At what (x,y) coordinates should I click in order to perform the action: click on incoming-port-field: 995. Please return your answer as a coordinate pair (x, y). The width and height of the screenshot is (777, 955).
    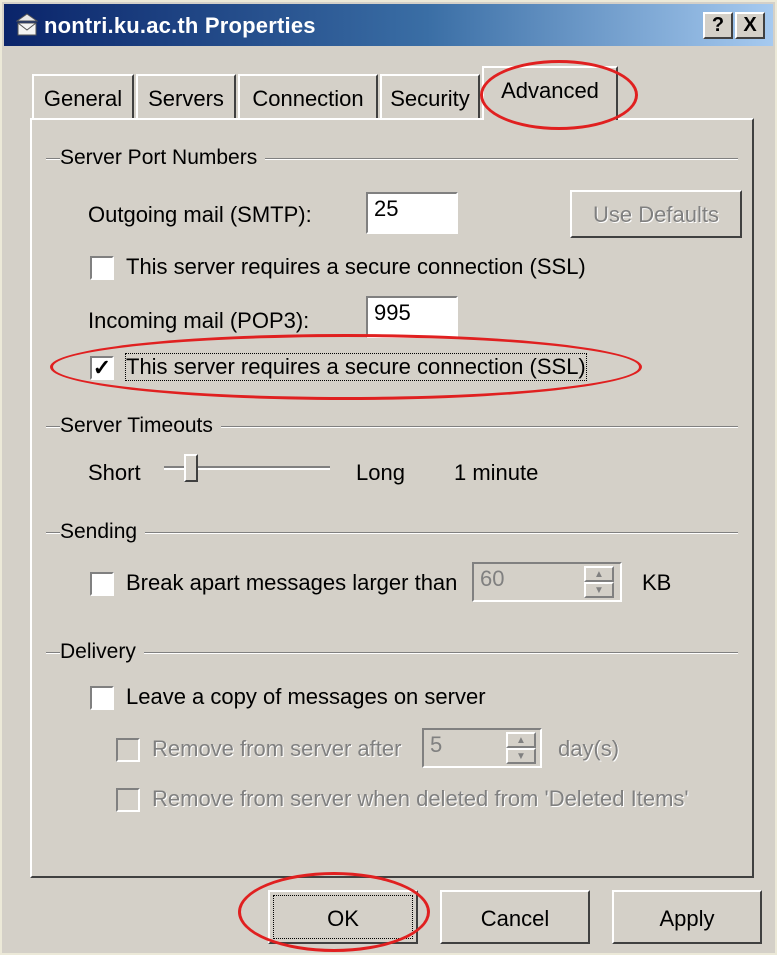
    Looking at the image, I should click on (412, 317).